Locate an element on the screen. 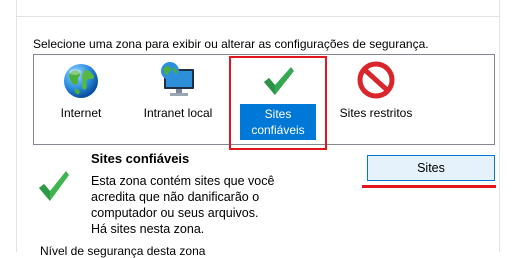 Image resolution: width=514 pixels, height=258 pixels. sites-button: Sites is located at coordinates (431, 168).